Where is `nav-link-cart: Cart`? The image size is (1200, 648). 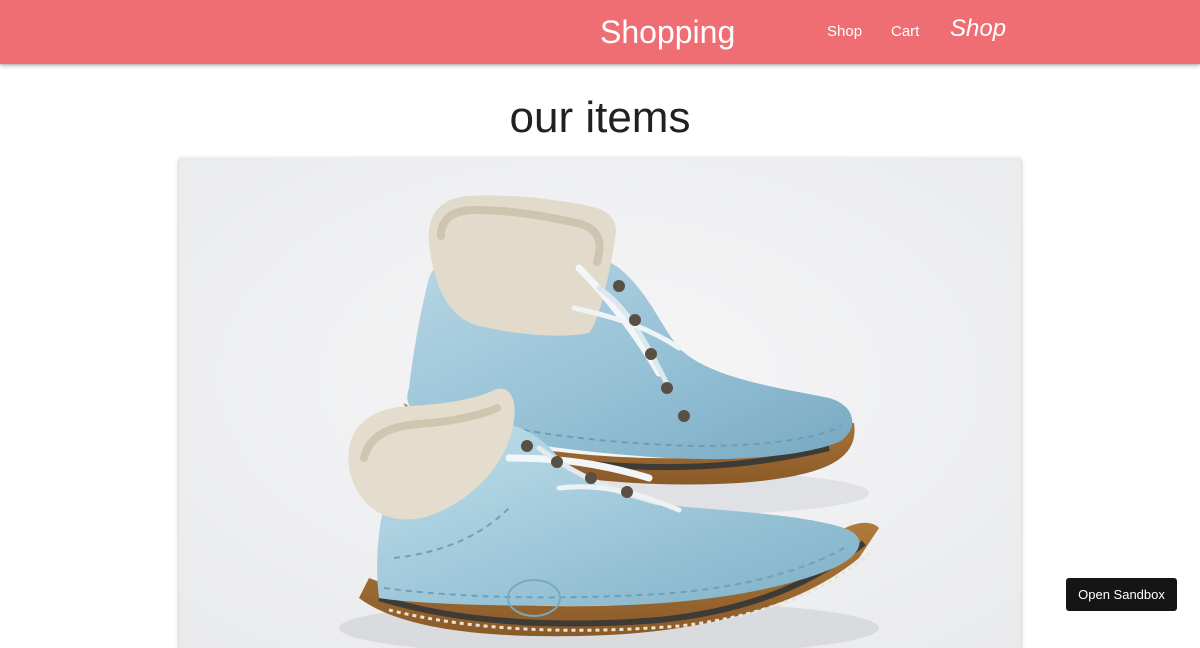
nav-link-cart: Cart is located at coordinates (905, 32).